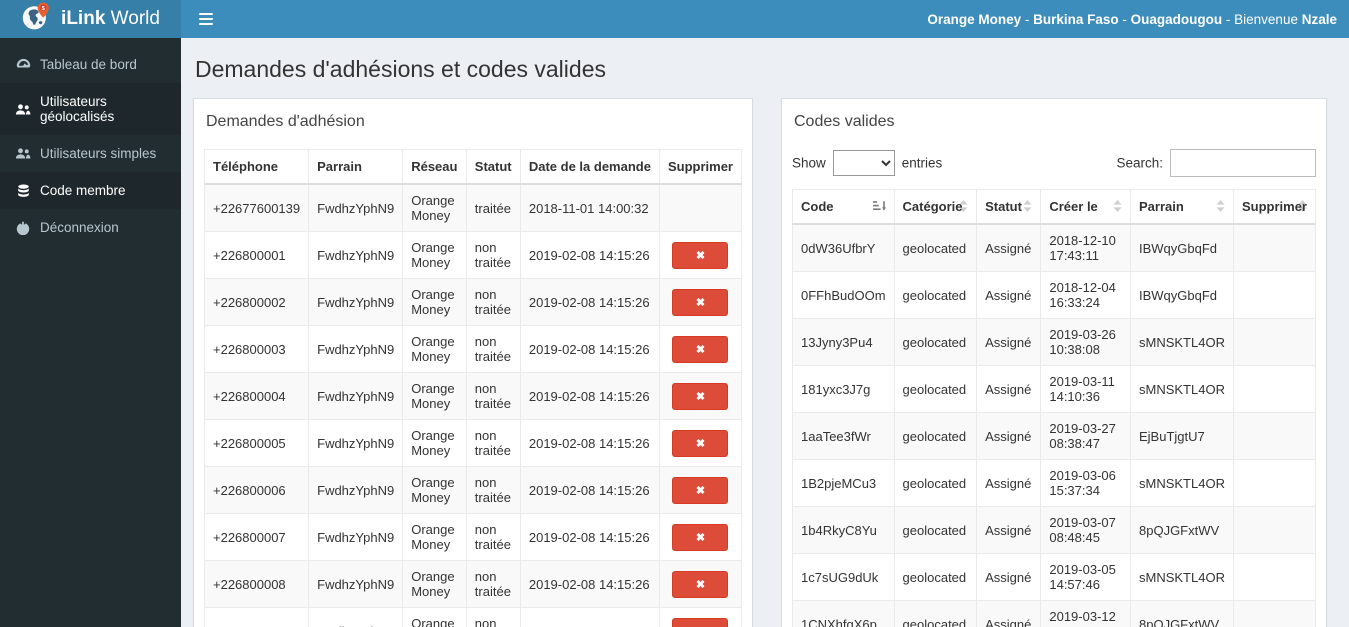 The width and height of the screenshot is (1349, 627). What do you see at coordinates (23, 191) in the screenshot?
I see `database-icon` at bounding box center [23, 191].